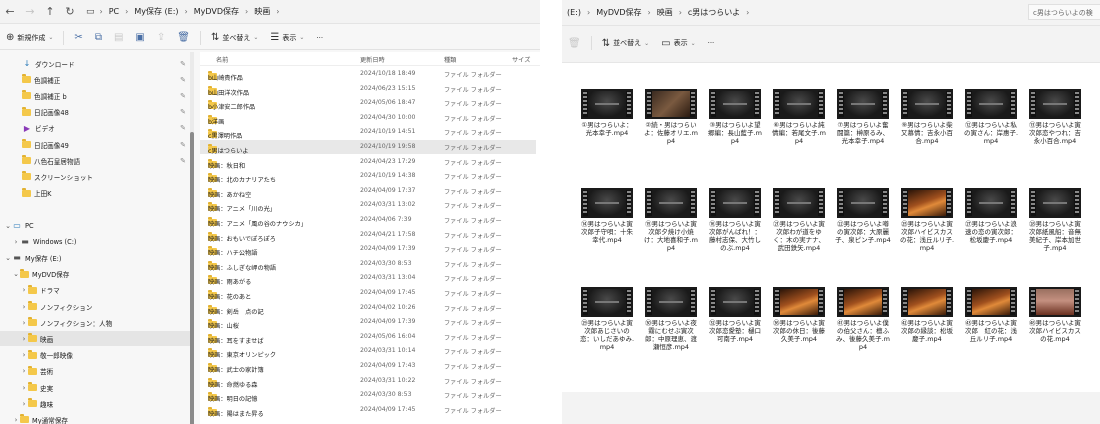 This screenshot has height=424, width=1100. I want to click on tree-item: 日記画像48 ✎, so click(95, 112).